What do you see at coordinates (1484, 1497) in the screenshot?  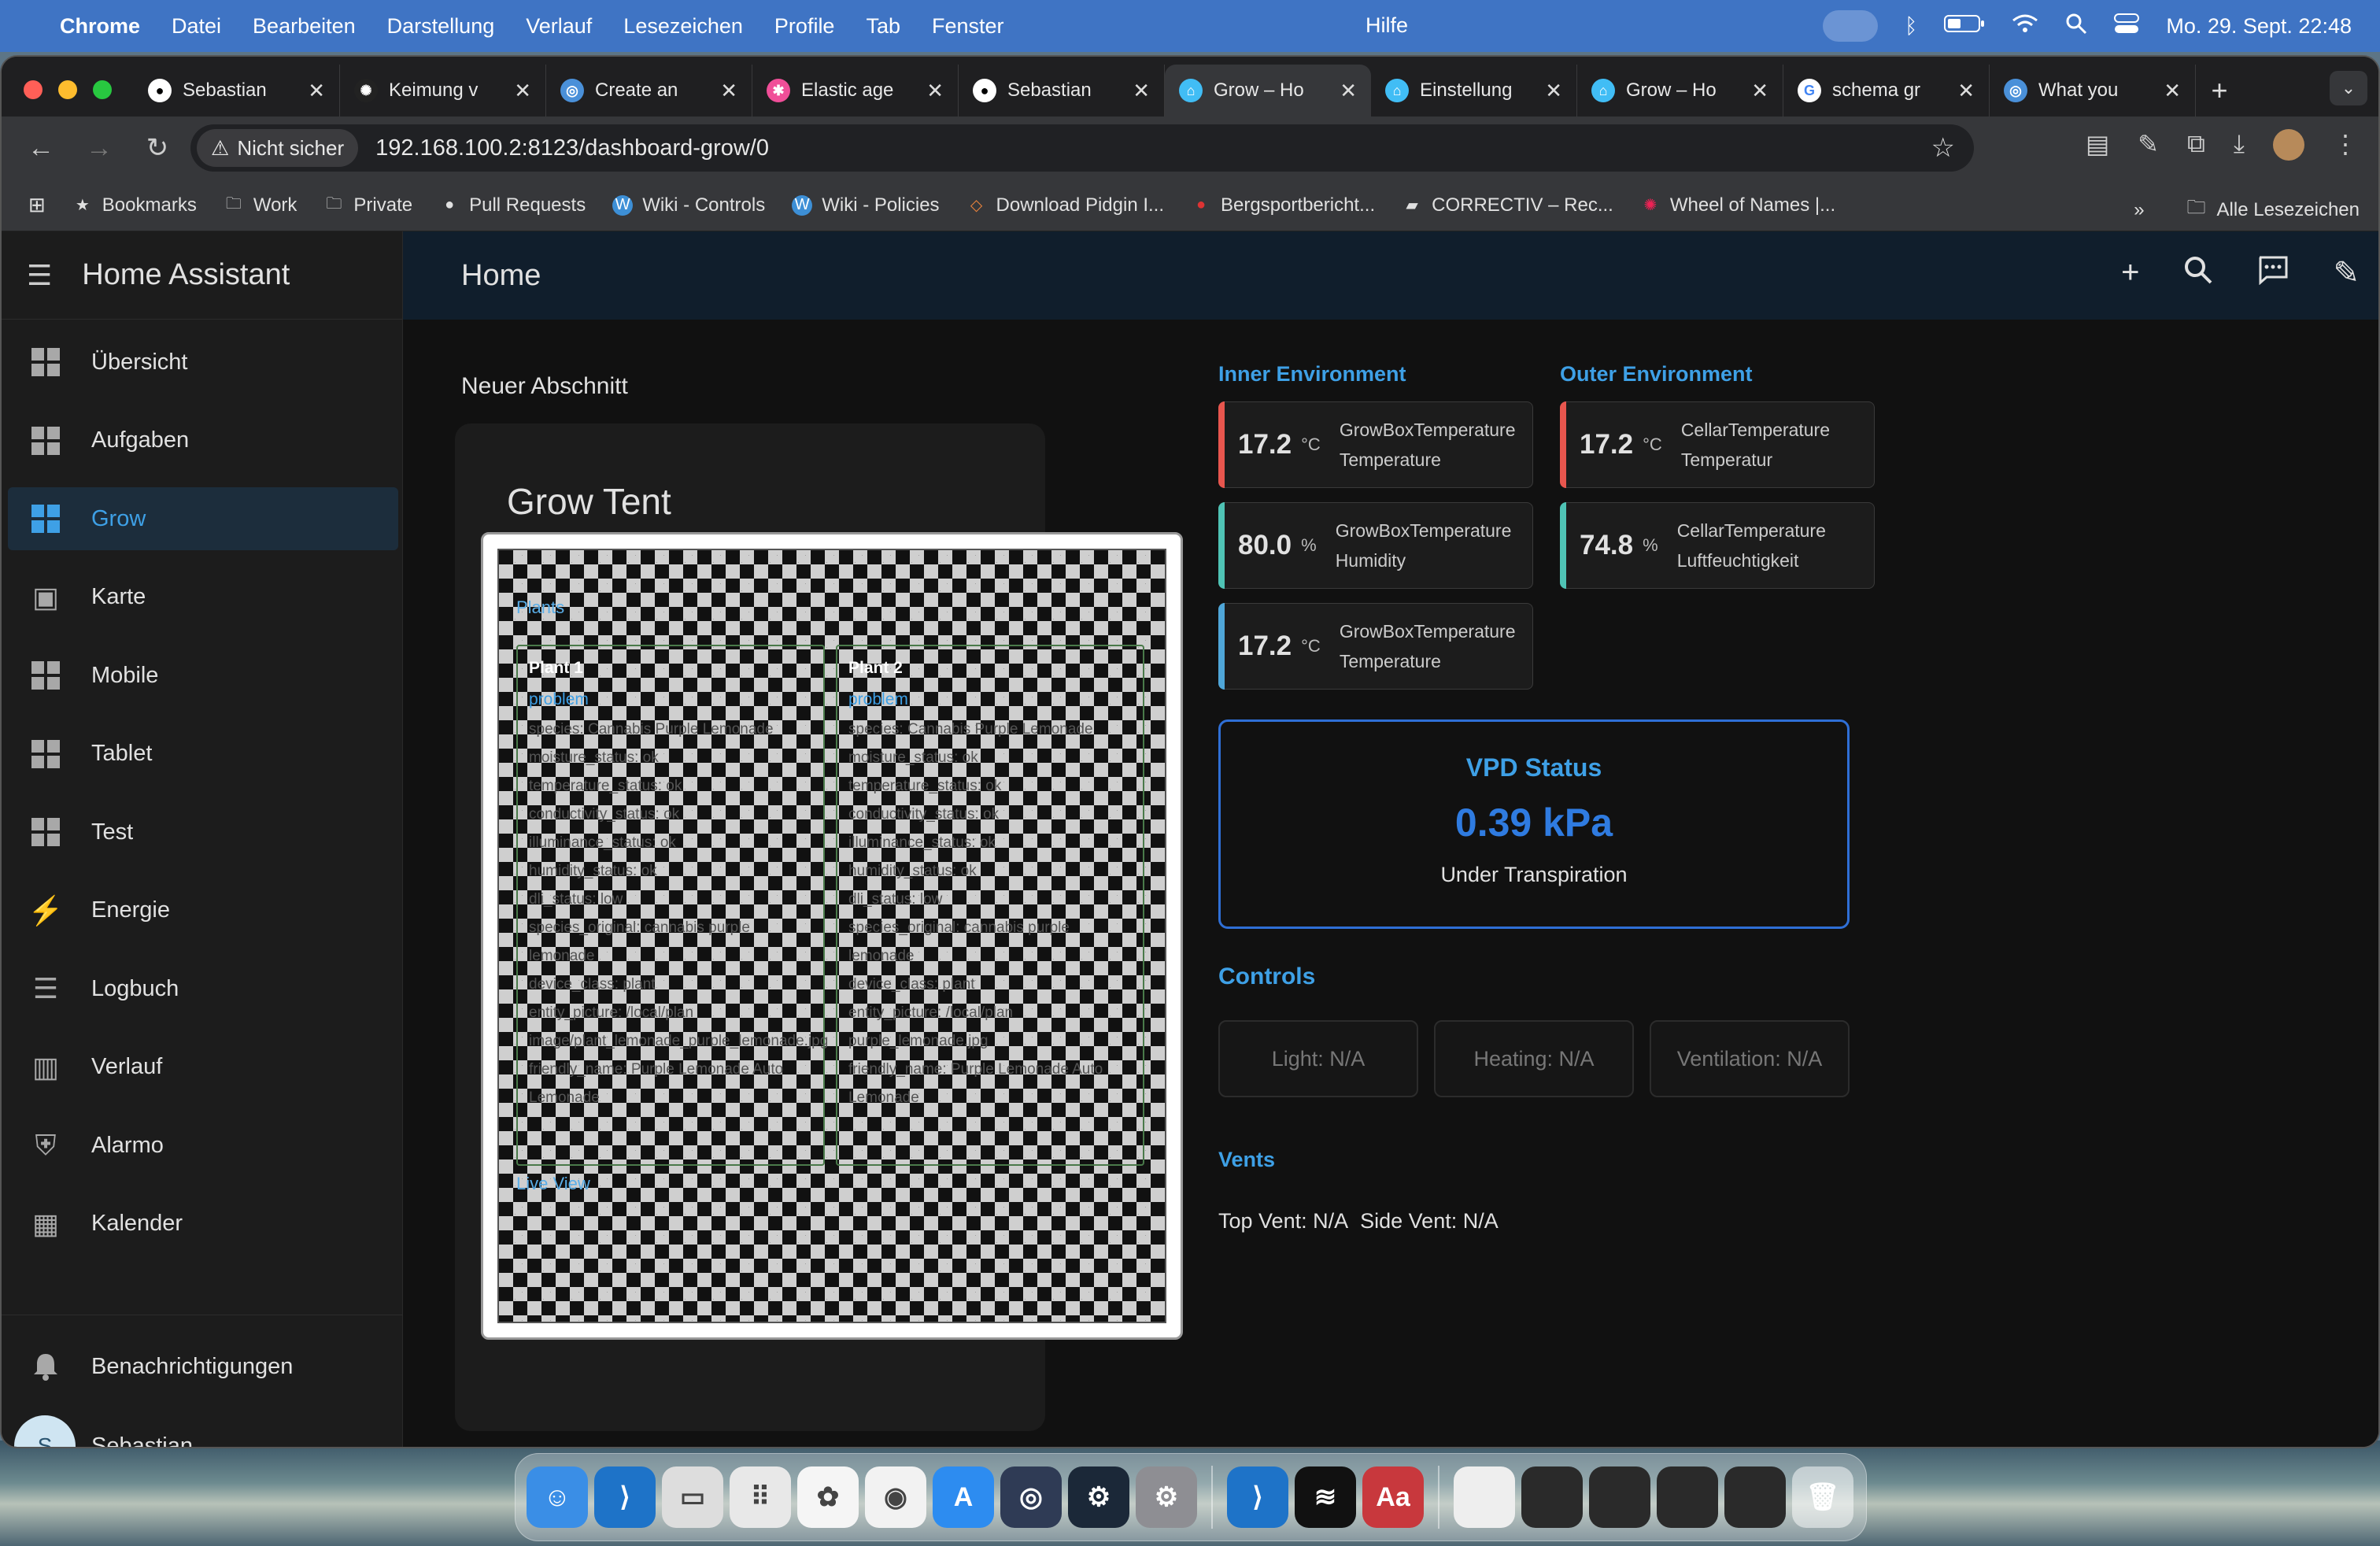 I see `document-icon` at bounding box center [1484, 1497].